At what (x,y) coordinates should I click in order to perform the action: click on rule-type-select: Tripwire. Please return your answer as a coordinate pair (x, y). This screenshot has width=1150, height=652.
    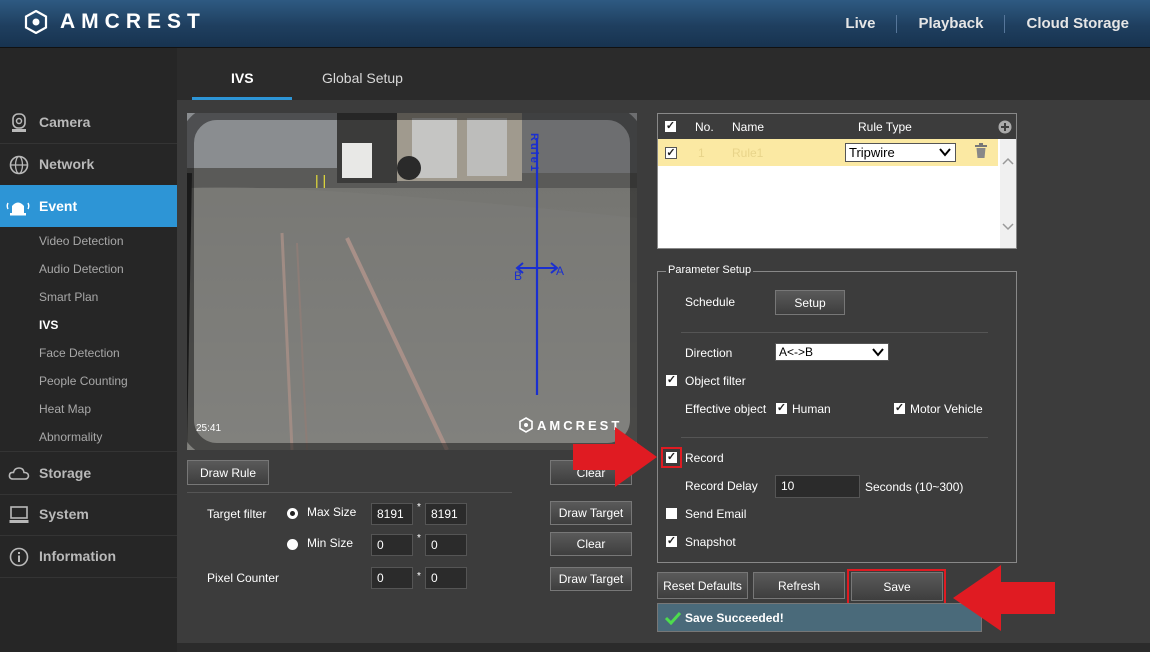
    Looking at the image, I should click on (900, 152).